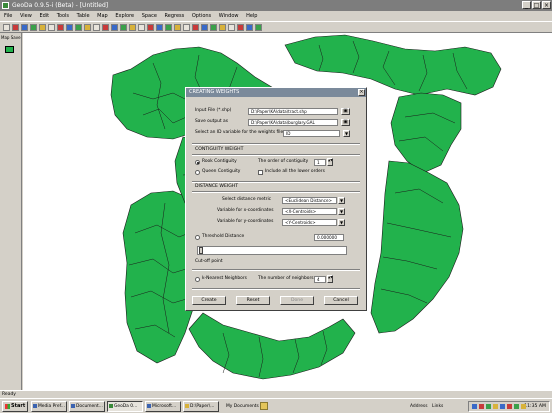 The height and width of the screenshot is (413, 552). What do you see at coordinates (330, 162) in the screenshot?
I see `order-spinner: ▲▼` at bounding box center [330, 162].